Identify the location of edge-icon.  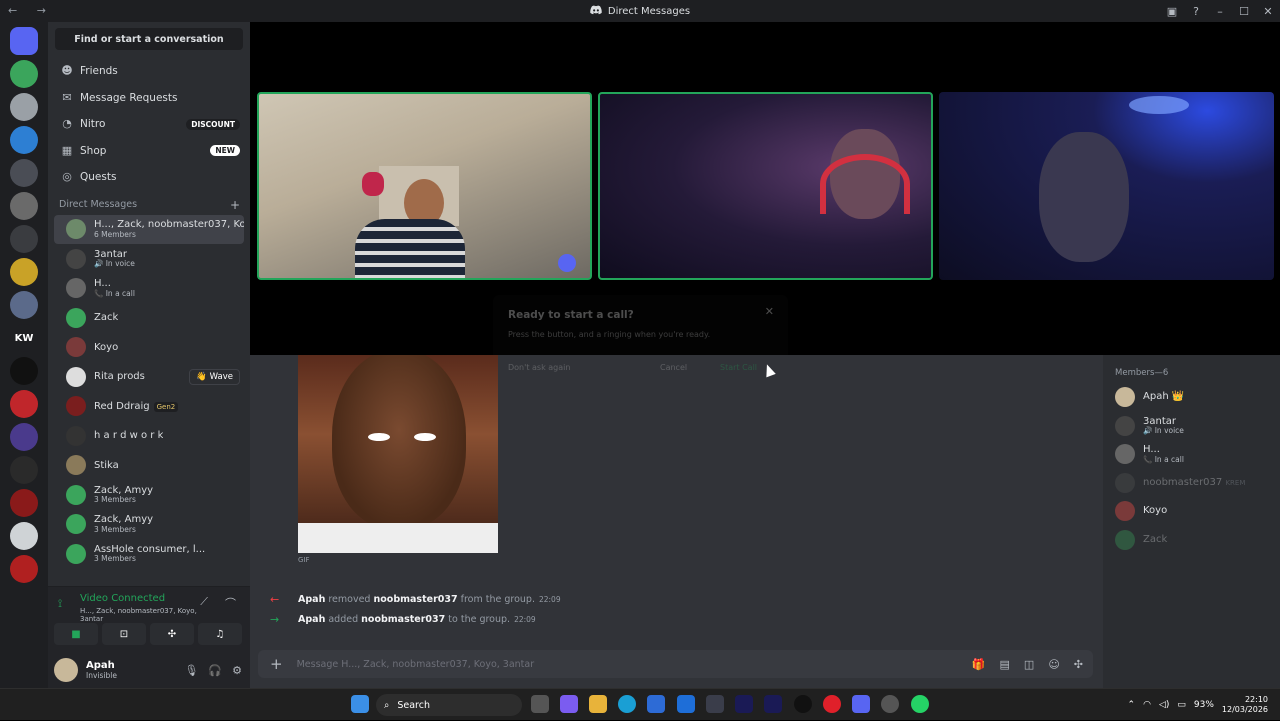
(627, 704).